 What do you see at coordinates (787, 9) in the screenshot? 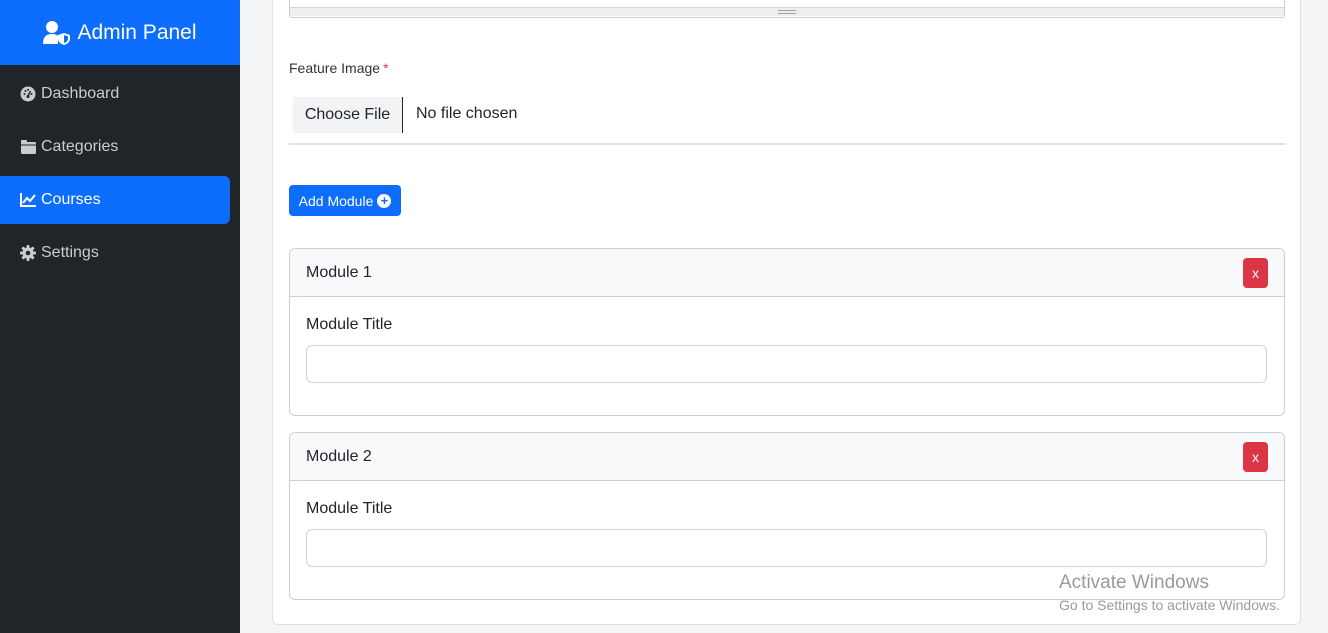
I see `editor-statusbar` at bounding box center [787, 9].